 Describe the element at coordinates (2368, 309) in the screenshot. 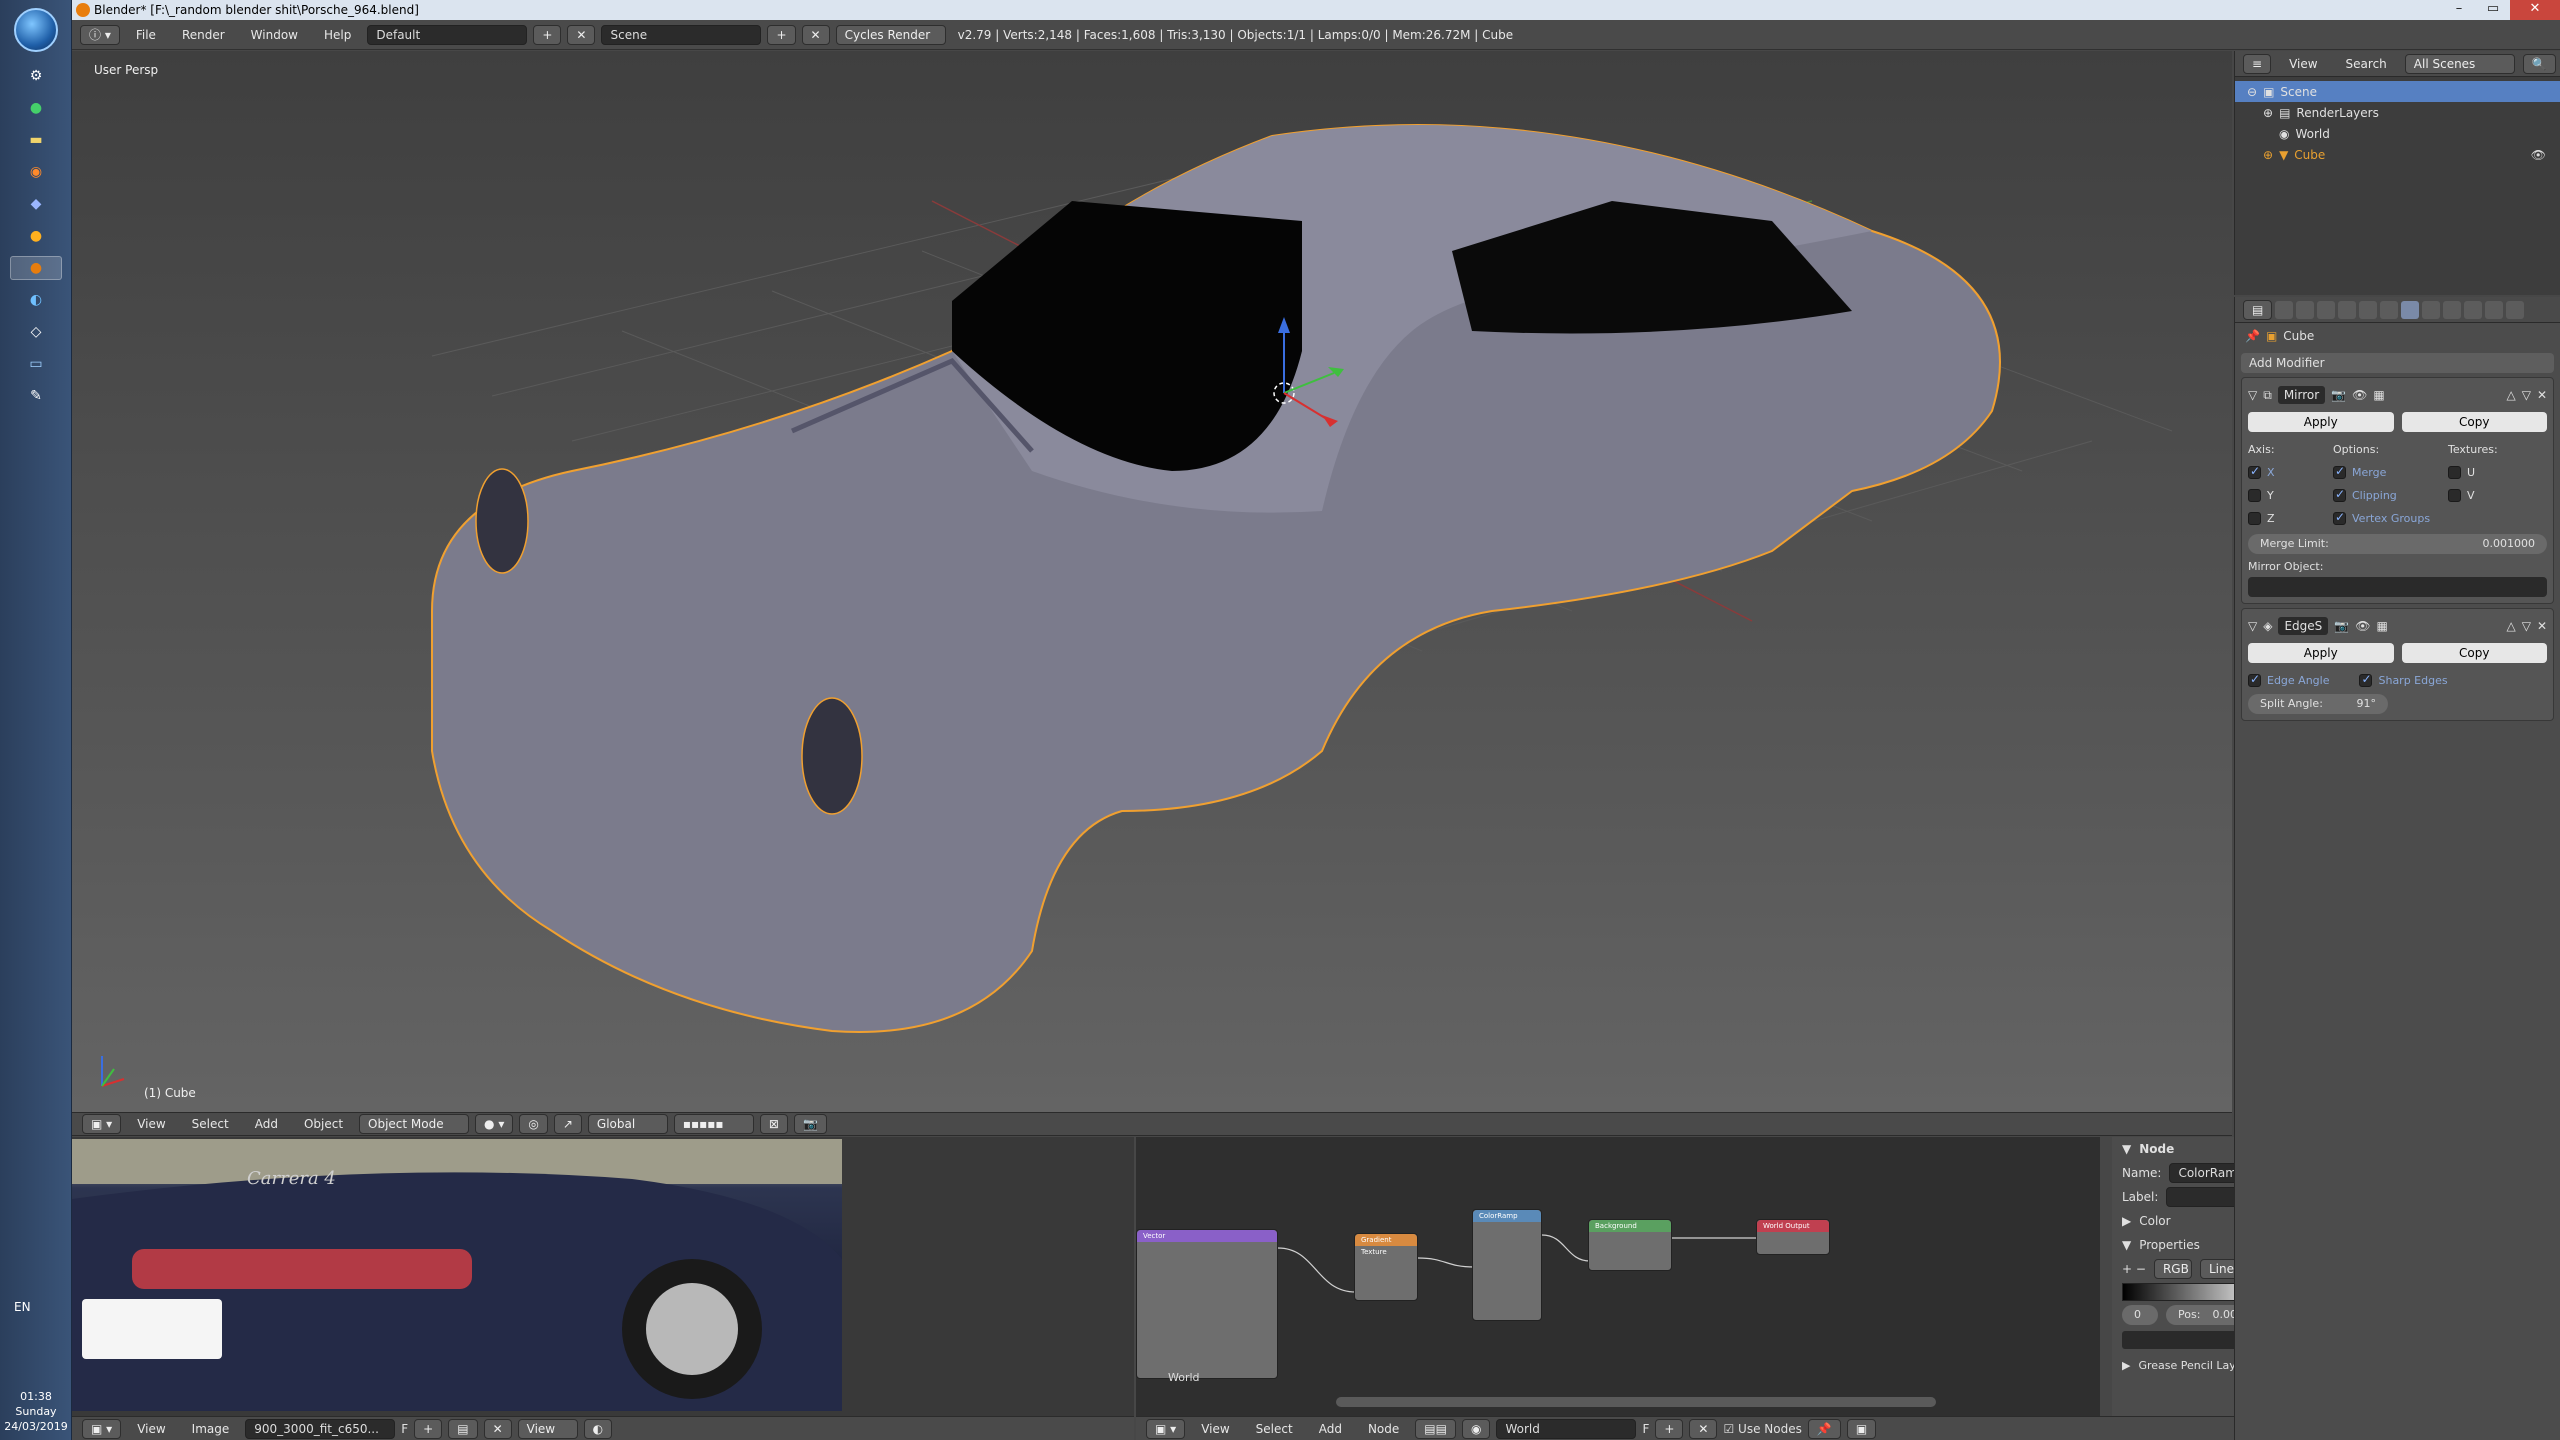

I see `object-tab` at that location.